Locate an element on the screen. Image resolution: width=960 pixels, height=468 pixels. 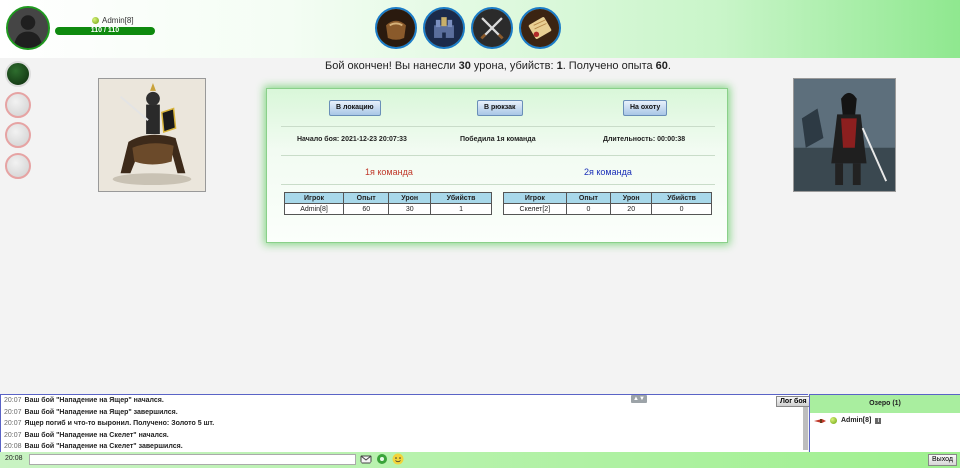
info-icon: i is located at coordinates (878, 420).